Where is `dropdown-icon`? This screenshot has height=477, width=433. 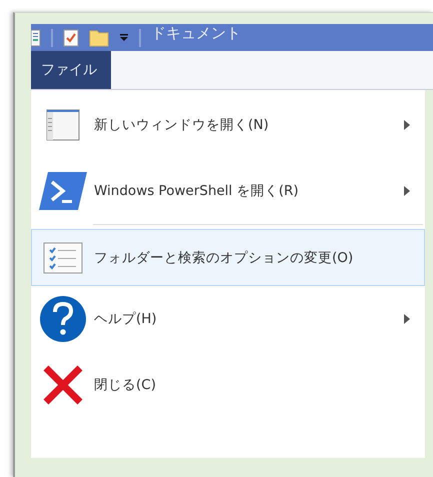 dropdown-icon is located at coordinates (124, 37).